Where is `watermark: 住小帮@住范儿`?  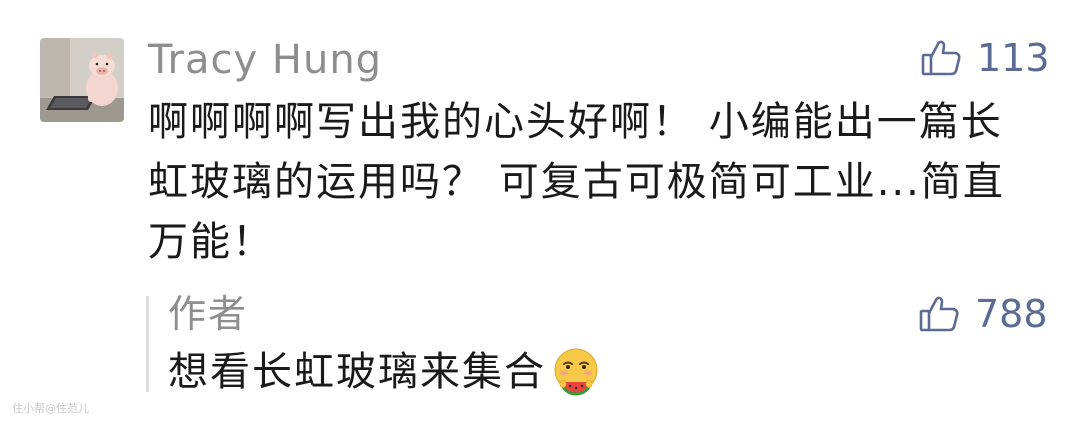 watermark: 住小帮@住范儿 is located at coordinates (50, 408).